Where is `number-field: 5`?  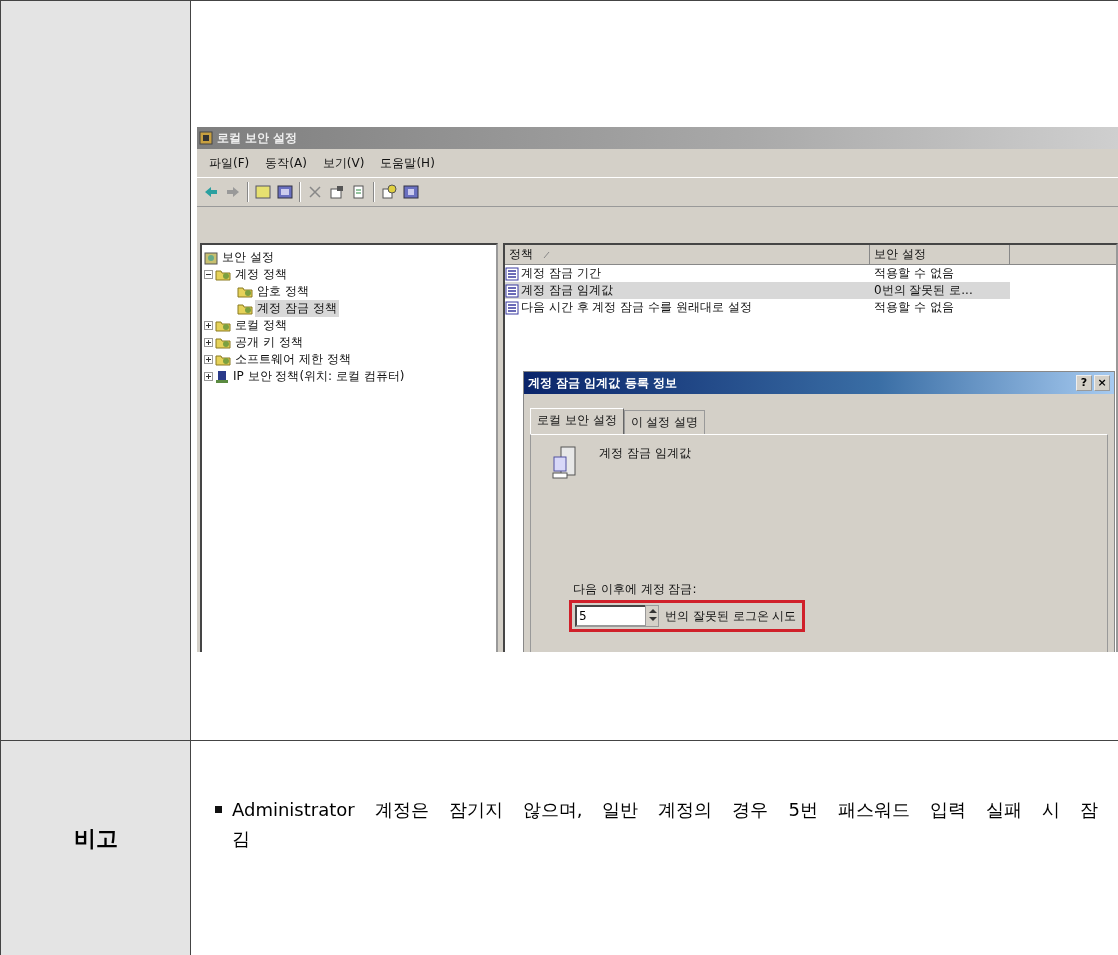 number-field: 5 is located at coordinates (610, 616).